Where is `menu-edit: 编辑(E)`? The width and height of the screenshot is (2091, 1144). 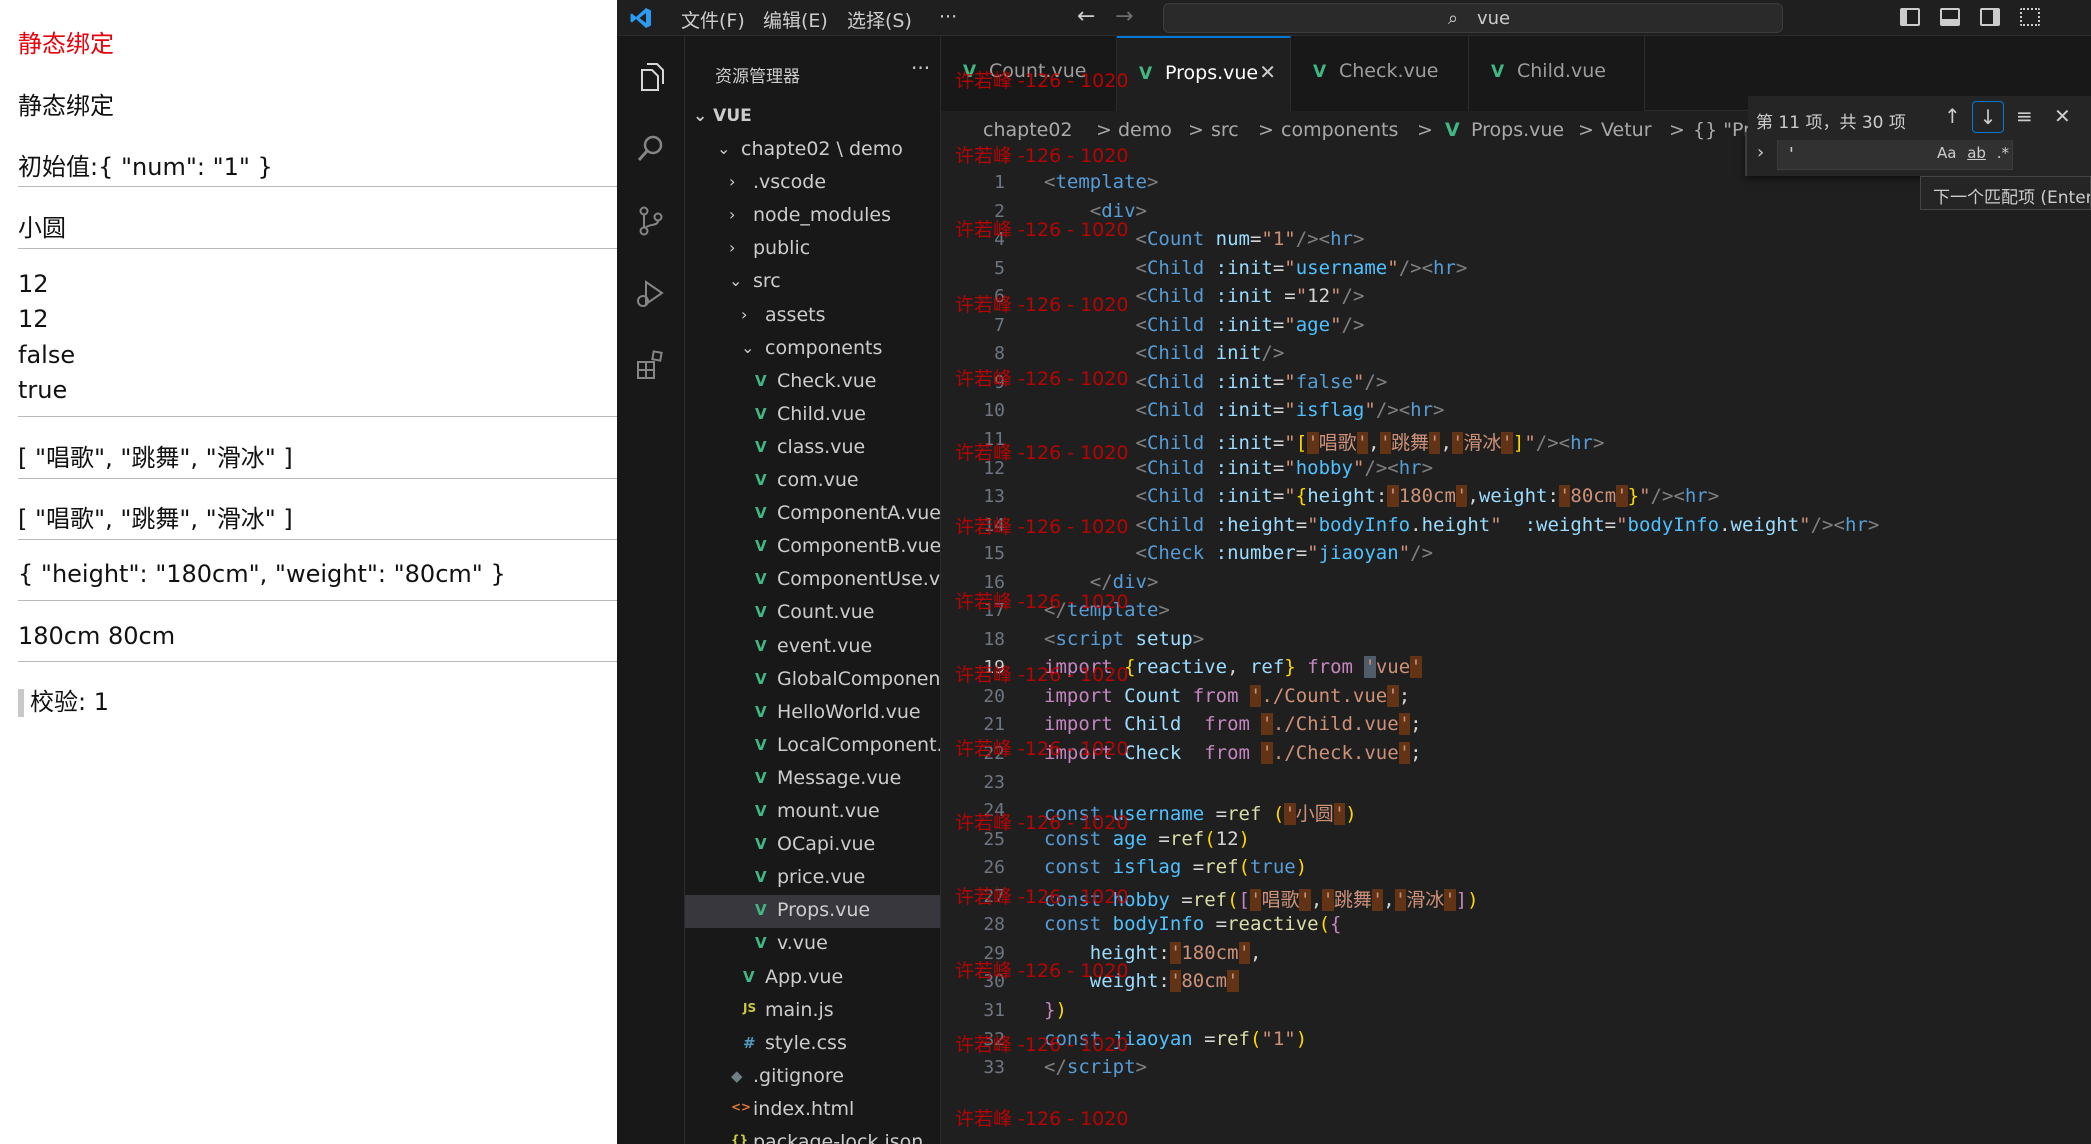 menu-edit: 编辑(E) is located at coordinates (795, 19).